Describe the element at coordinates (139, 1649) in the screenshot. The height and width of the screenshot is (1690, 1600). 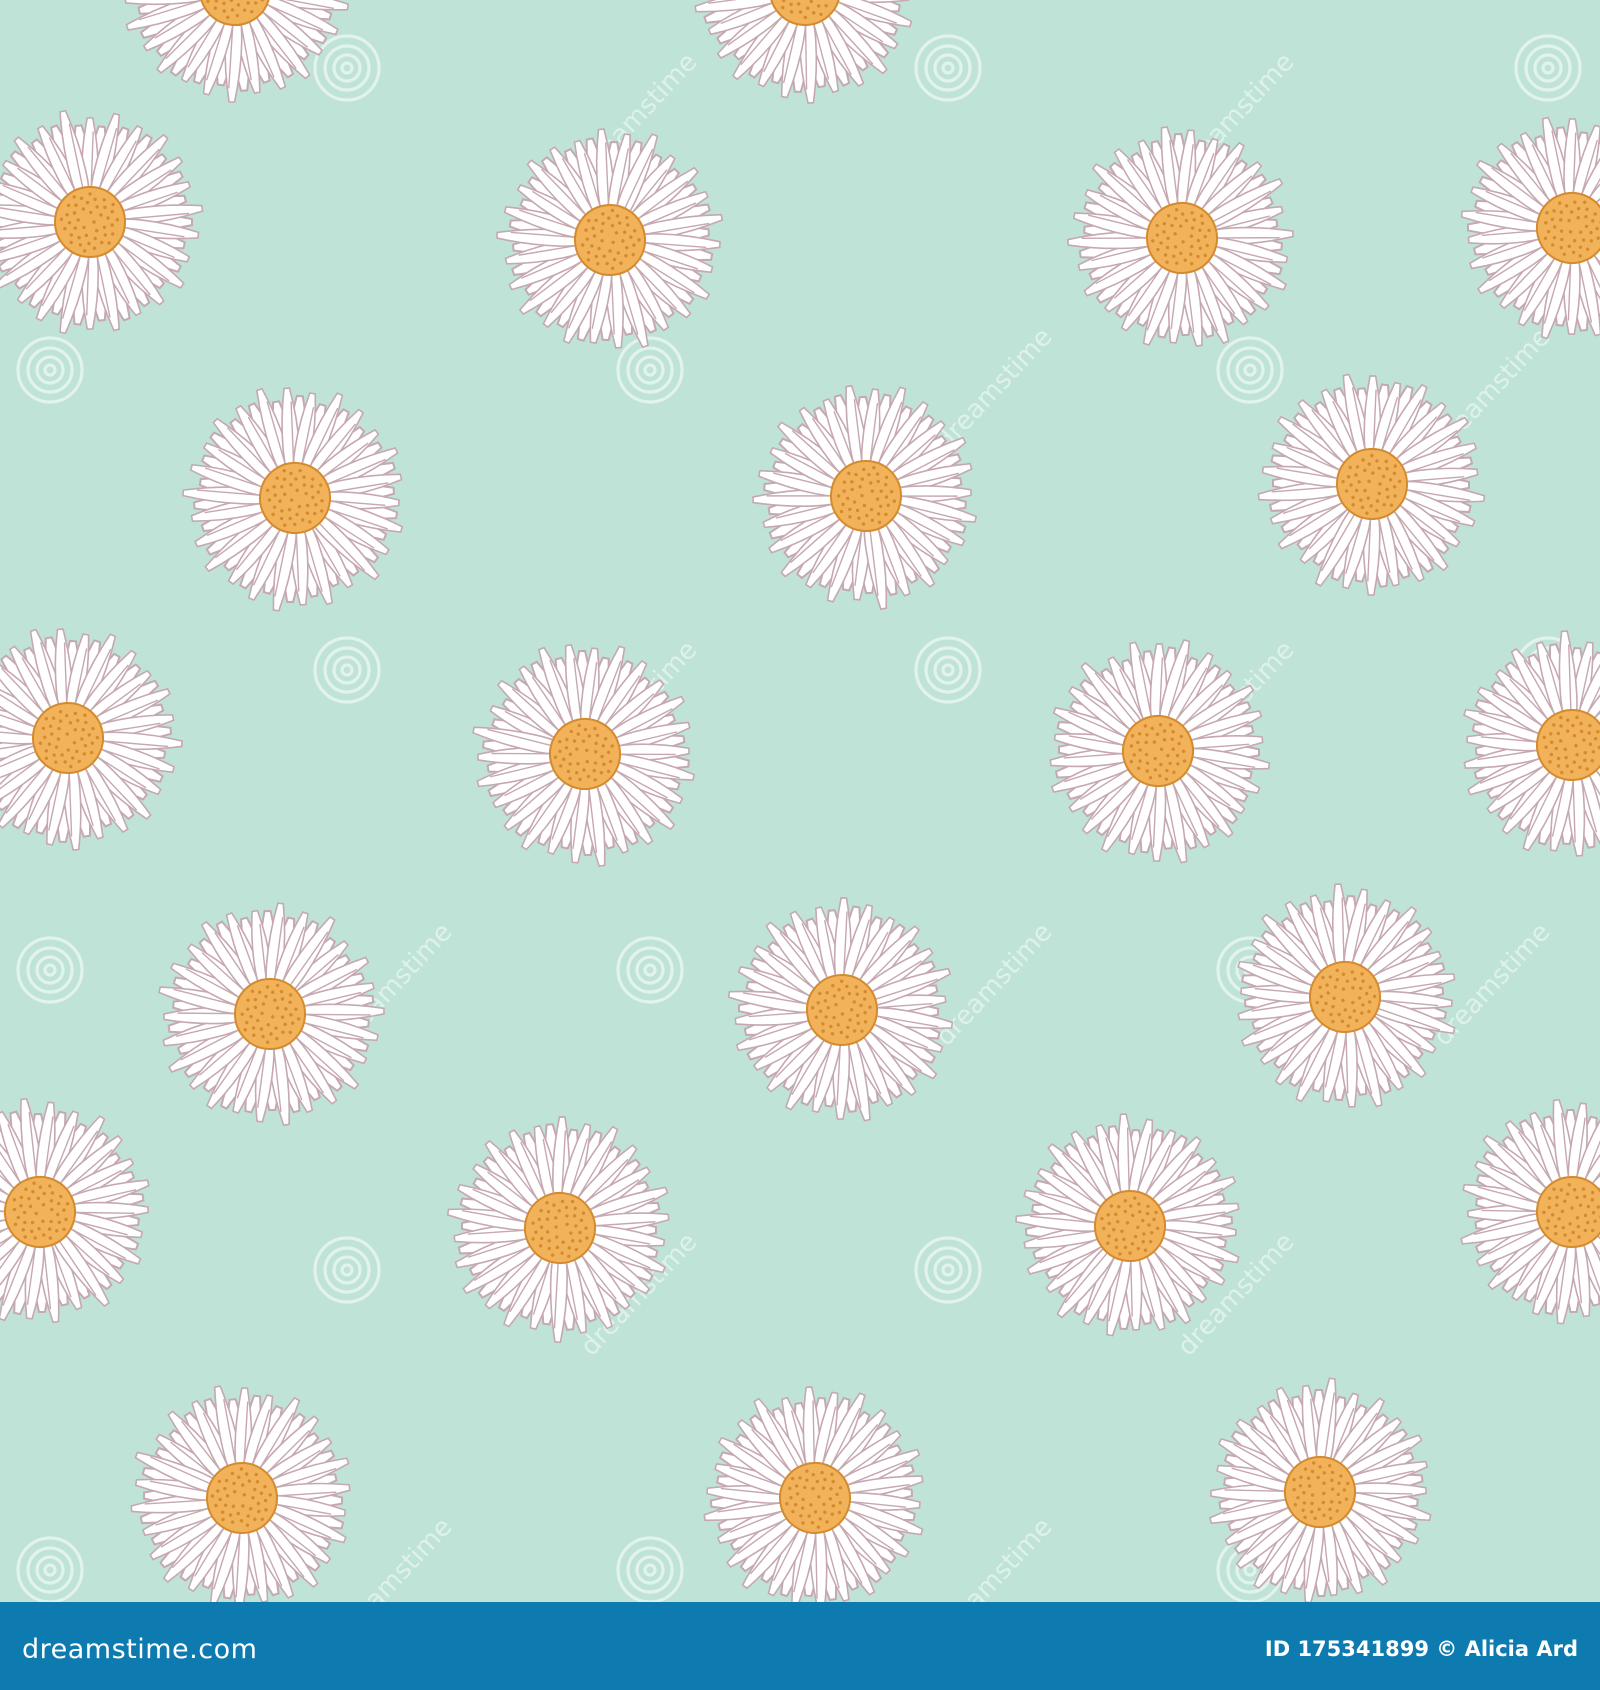
I see `site-logo: dreamstime.com` at that location.